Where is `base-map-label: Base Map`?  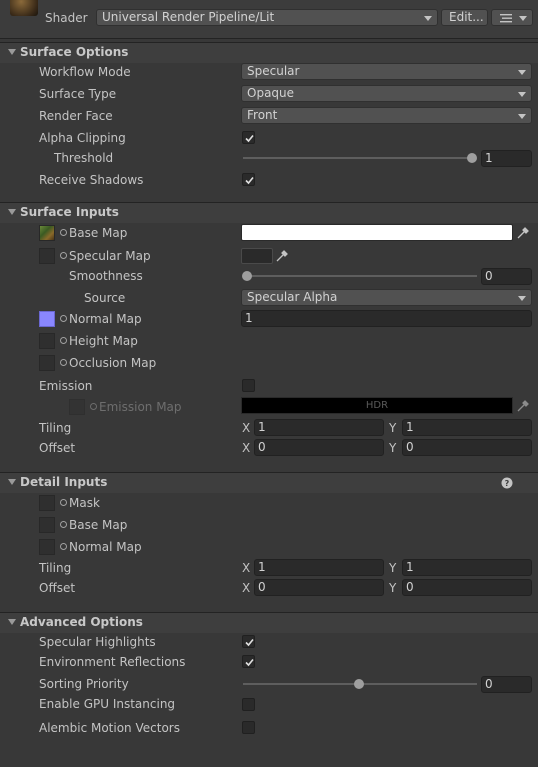
base-map-label: Base Map is located at coordinates (98, 233).